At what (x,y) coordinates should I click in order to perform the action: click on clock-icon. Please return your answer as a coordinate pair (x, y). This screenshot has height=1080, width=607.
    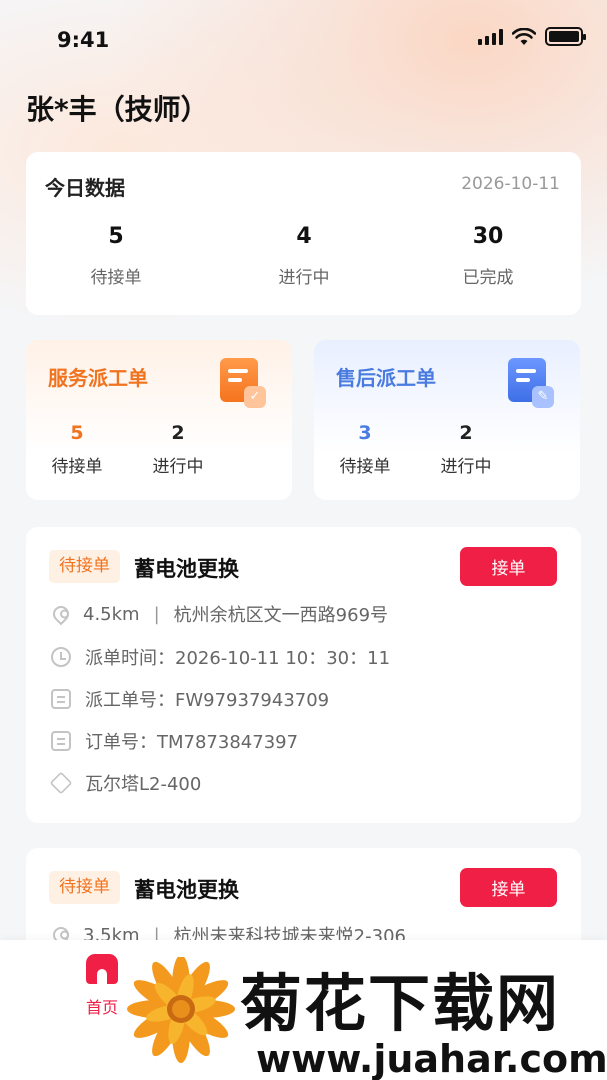
    Looking at the image, I should click on (61, 657).